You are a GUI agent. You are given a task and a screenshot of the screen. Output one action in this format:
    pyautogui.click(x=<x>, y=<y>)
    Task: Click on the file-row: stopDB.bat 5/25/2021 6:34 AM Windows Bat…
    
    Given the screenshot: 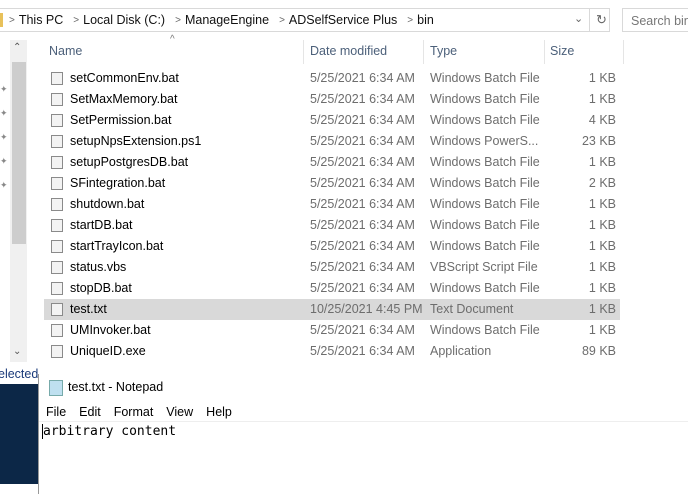 What is the action you would take?
    pyautogui.click(x=332, y=288)
    